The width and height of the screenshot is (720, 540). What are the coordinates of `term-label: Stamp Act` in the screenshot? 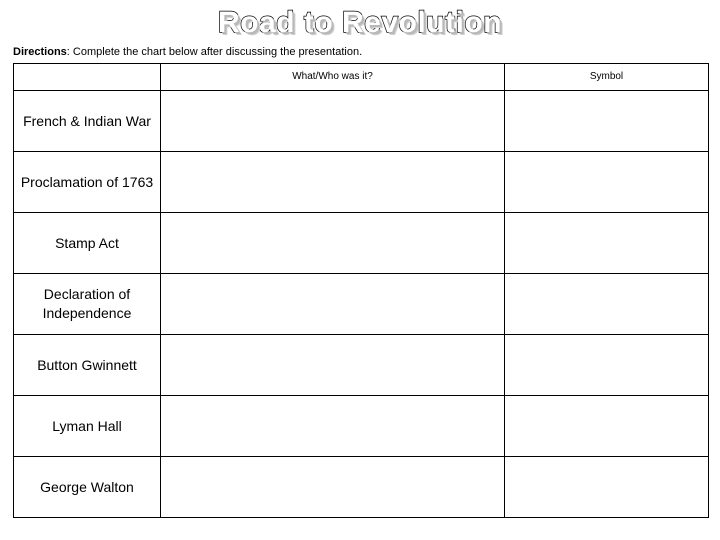 It's located at (87, 243).